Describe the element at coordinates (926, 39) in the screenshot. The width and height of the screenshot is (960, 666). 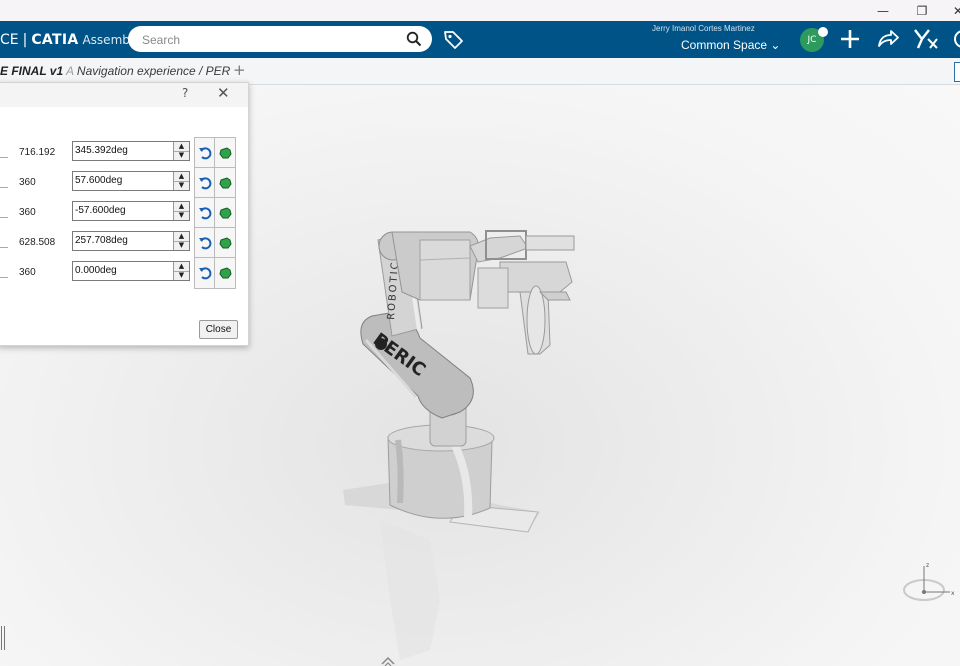
I see `apps-compass-icon` at that location.